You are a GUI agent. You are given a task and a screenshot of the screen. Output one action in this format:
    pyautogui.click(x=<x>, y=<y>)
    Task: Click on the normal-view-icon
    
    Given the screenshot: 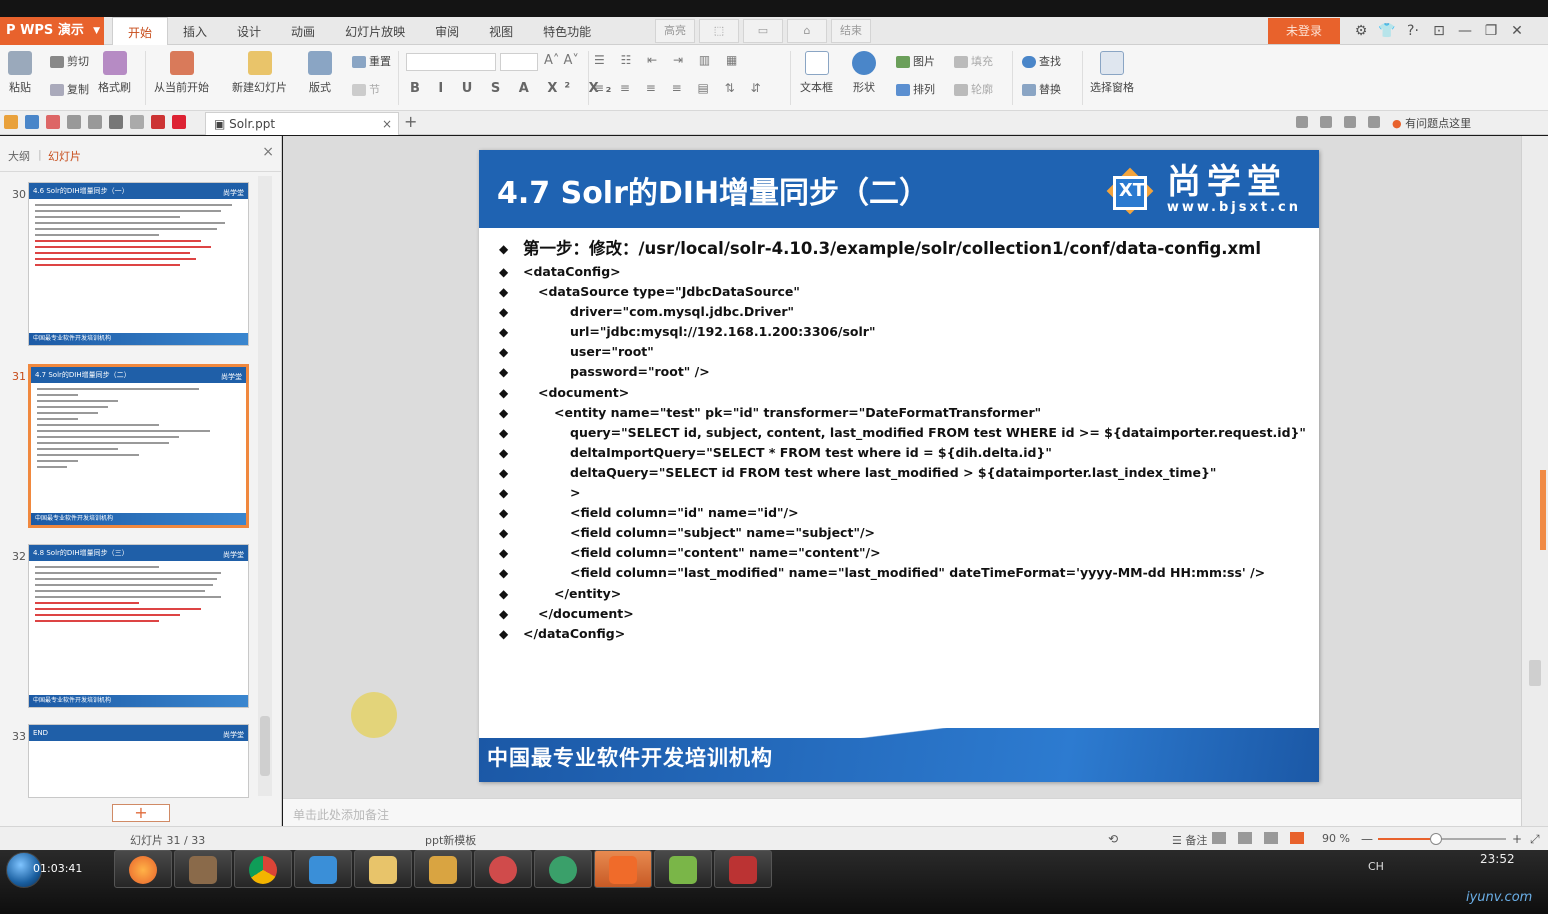 What is the action you would take?
    pyautogui.click(x=1219, y=838)
    